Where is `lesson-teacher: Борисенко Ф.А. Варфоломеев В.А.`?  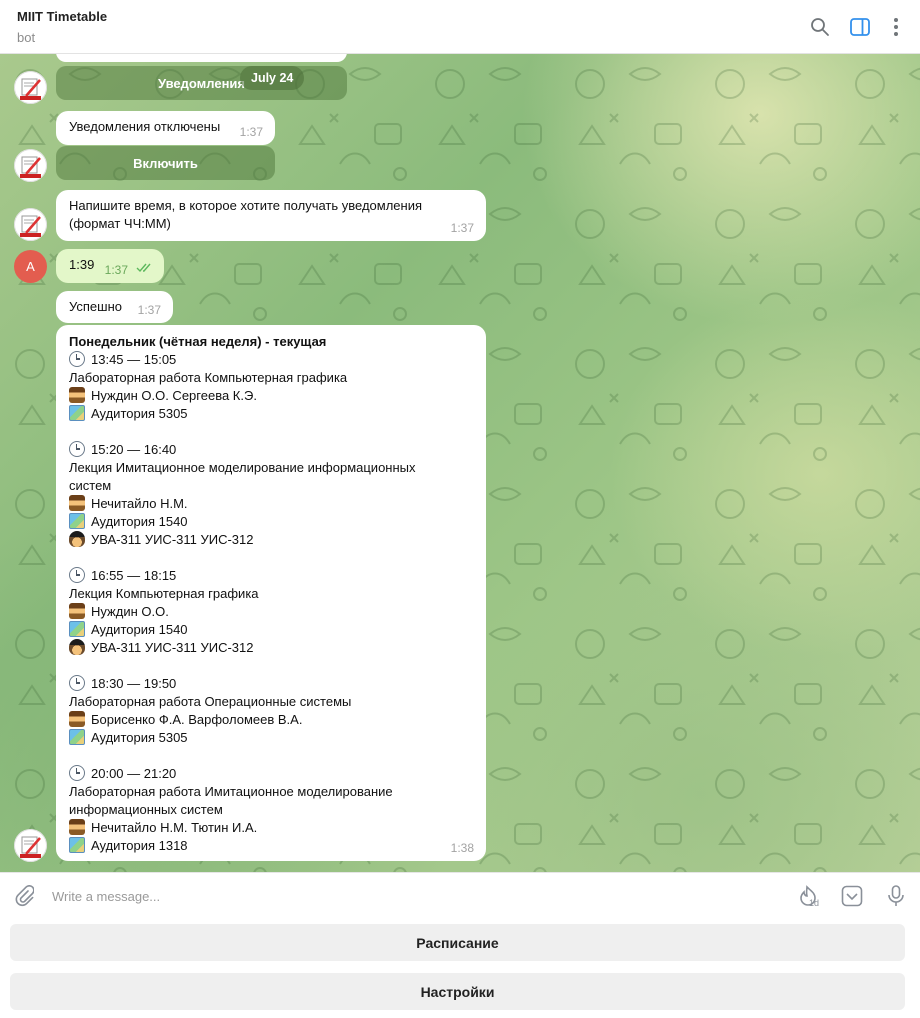 lesson-teacher: Борисенко Ф.А. Варфоломеев В.А. is located at coordinates (197, 719).